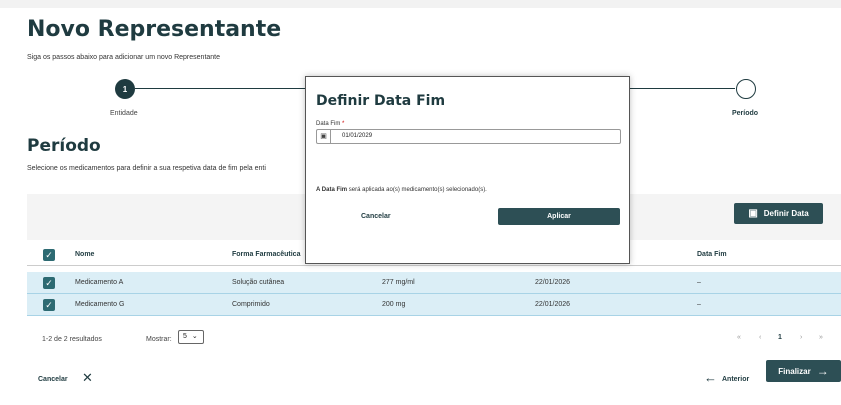 This screenshot has height=405, width=841. What do you see at coordinates (745, 113) in the screenshot?
I see `step-3-label: Período` at bounding box center [745, 113].